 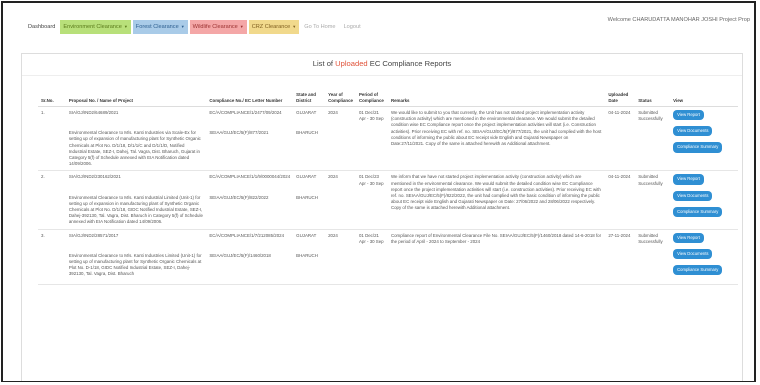 What do you see at coordinates (52, 98) in the screenshot?
I see `col-sno: Sr.No.` at bounding box center [52, 98].